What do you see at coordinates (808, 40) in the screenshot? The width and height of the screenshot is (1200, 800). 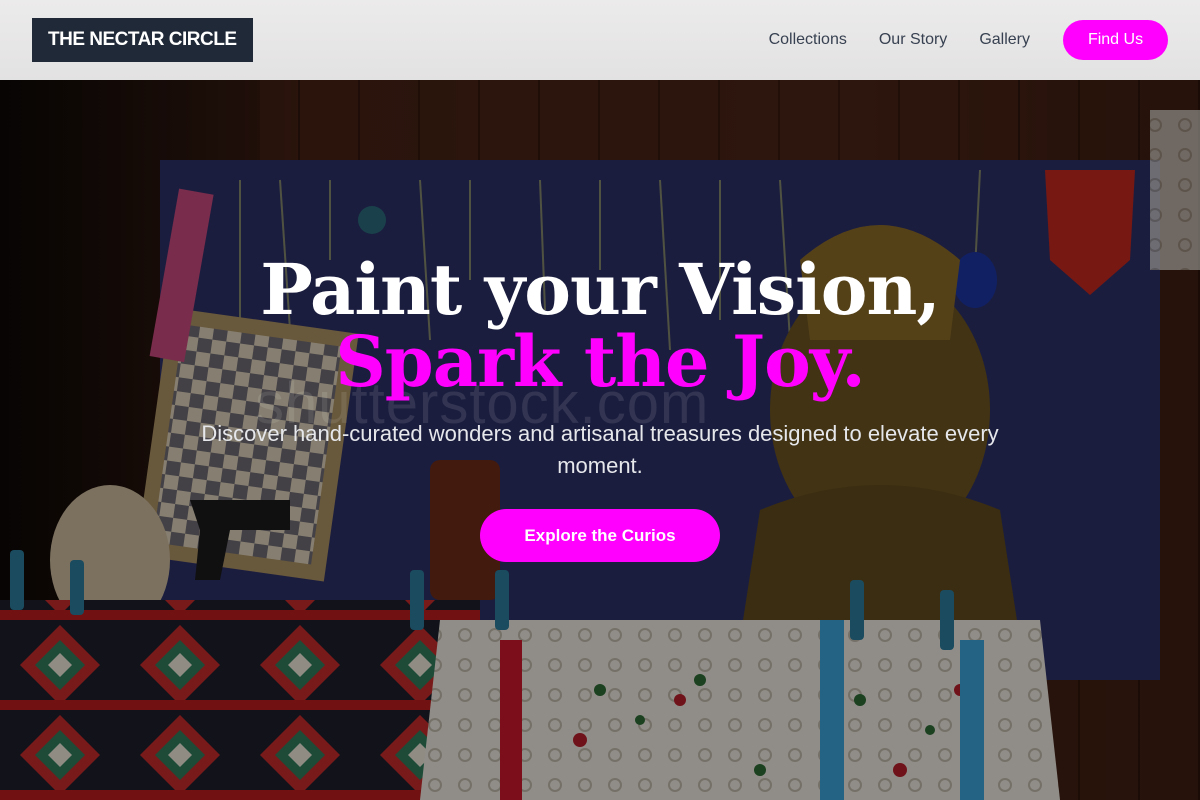 I see `nav-link-collections: Collections` at bounding box center [808, 40].